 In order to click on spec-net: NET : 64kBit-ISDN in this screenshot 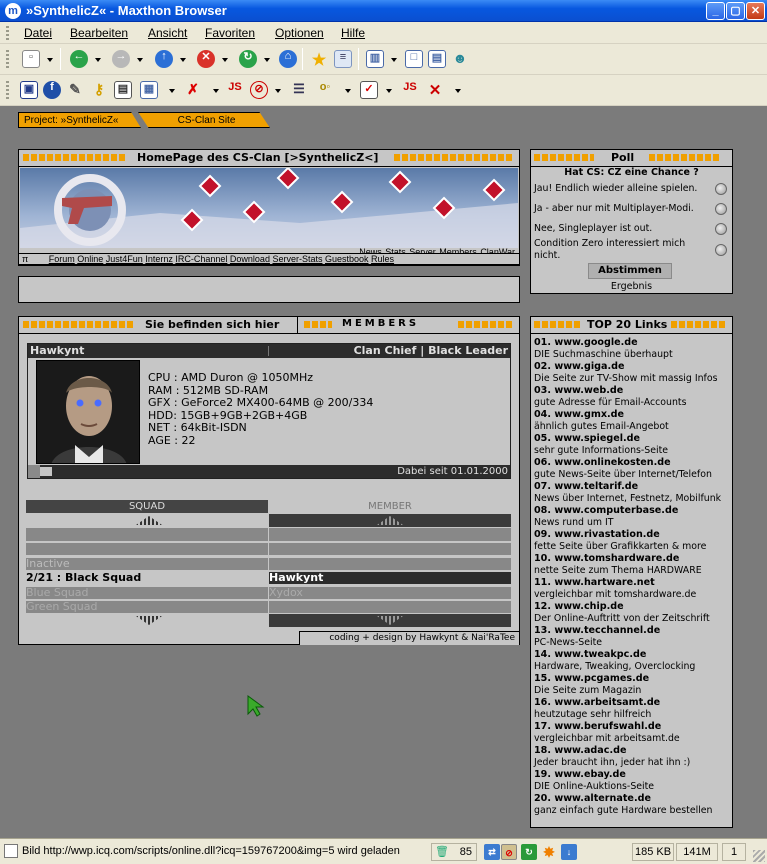, I will do `click(197, 427)`.